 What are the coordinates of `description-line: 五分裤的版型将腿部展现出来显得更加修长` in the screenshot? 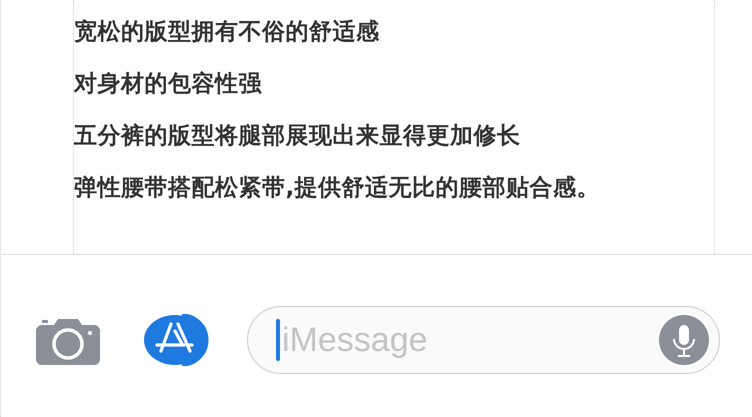 It's located at (298, 136).